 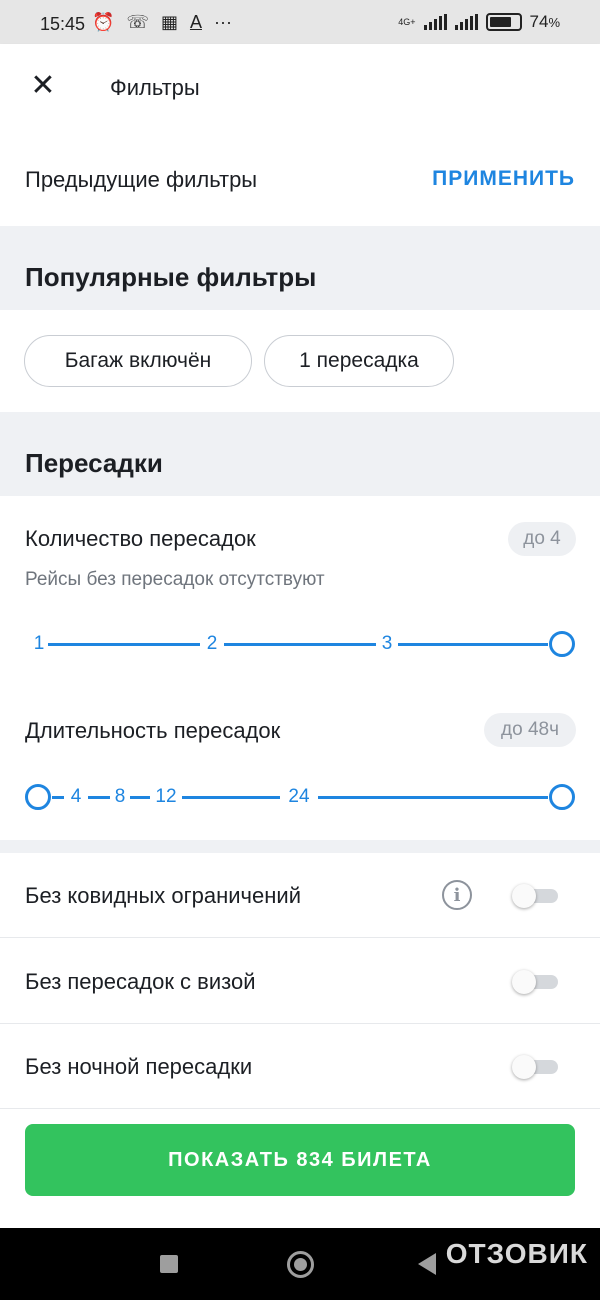 What do you see at coordinates (503, 179) in the screenshot?
I see `apply-button: ПРИМЕНИТЬ` at bounding box center [503, 179].